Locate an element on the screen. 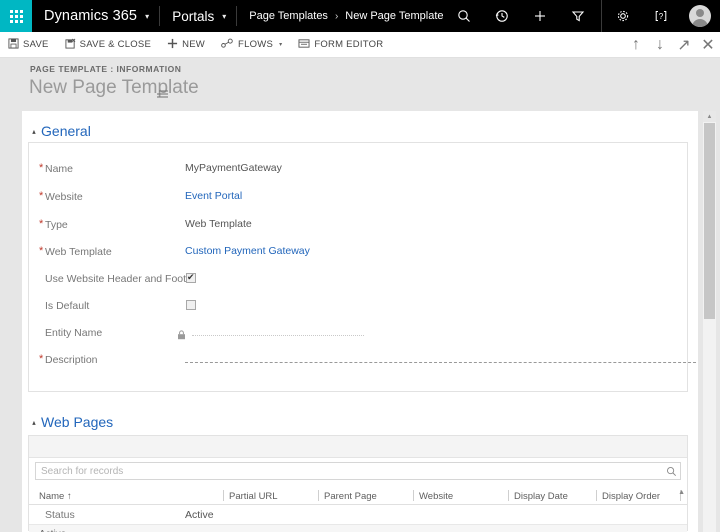  field-row-web-template: * Web Template Custom Payment Gateway is located at coordinates (358, 253).